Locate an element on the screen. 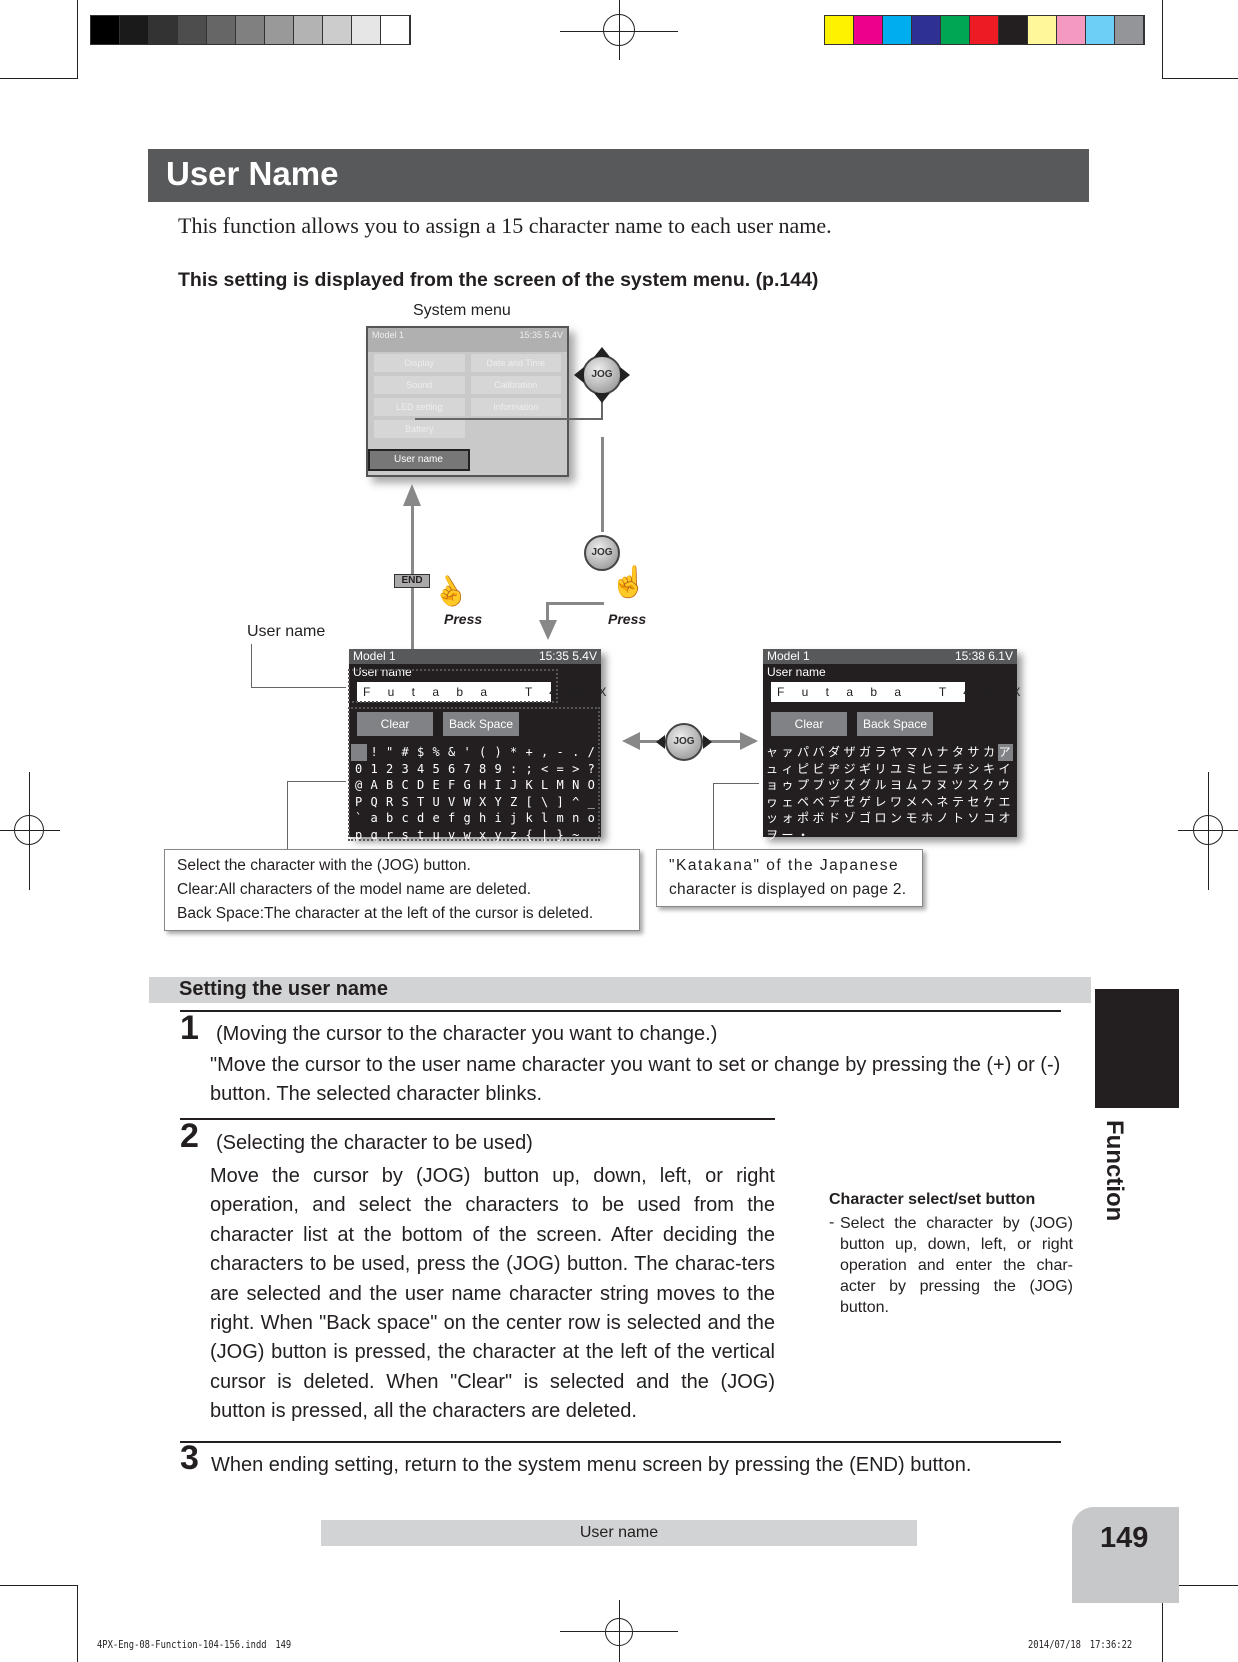 This screenshot has width=1238, height=1662. menu-item: Battery is located at coordinates (419, 429).